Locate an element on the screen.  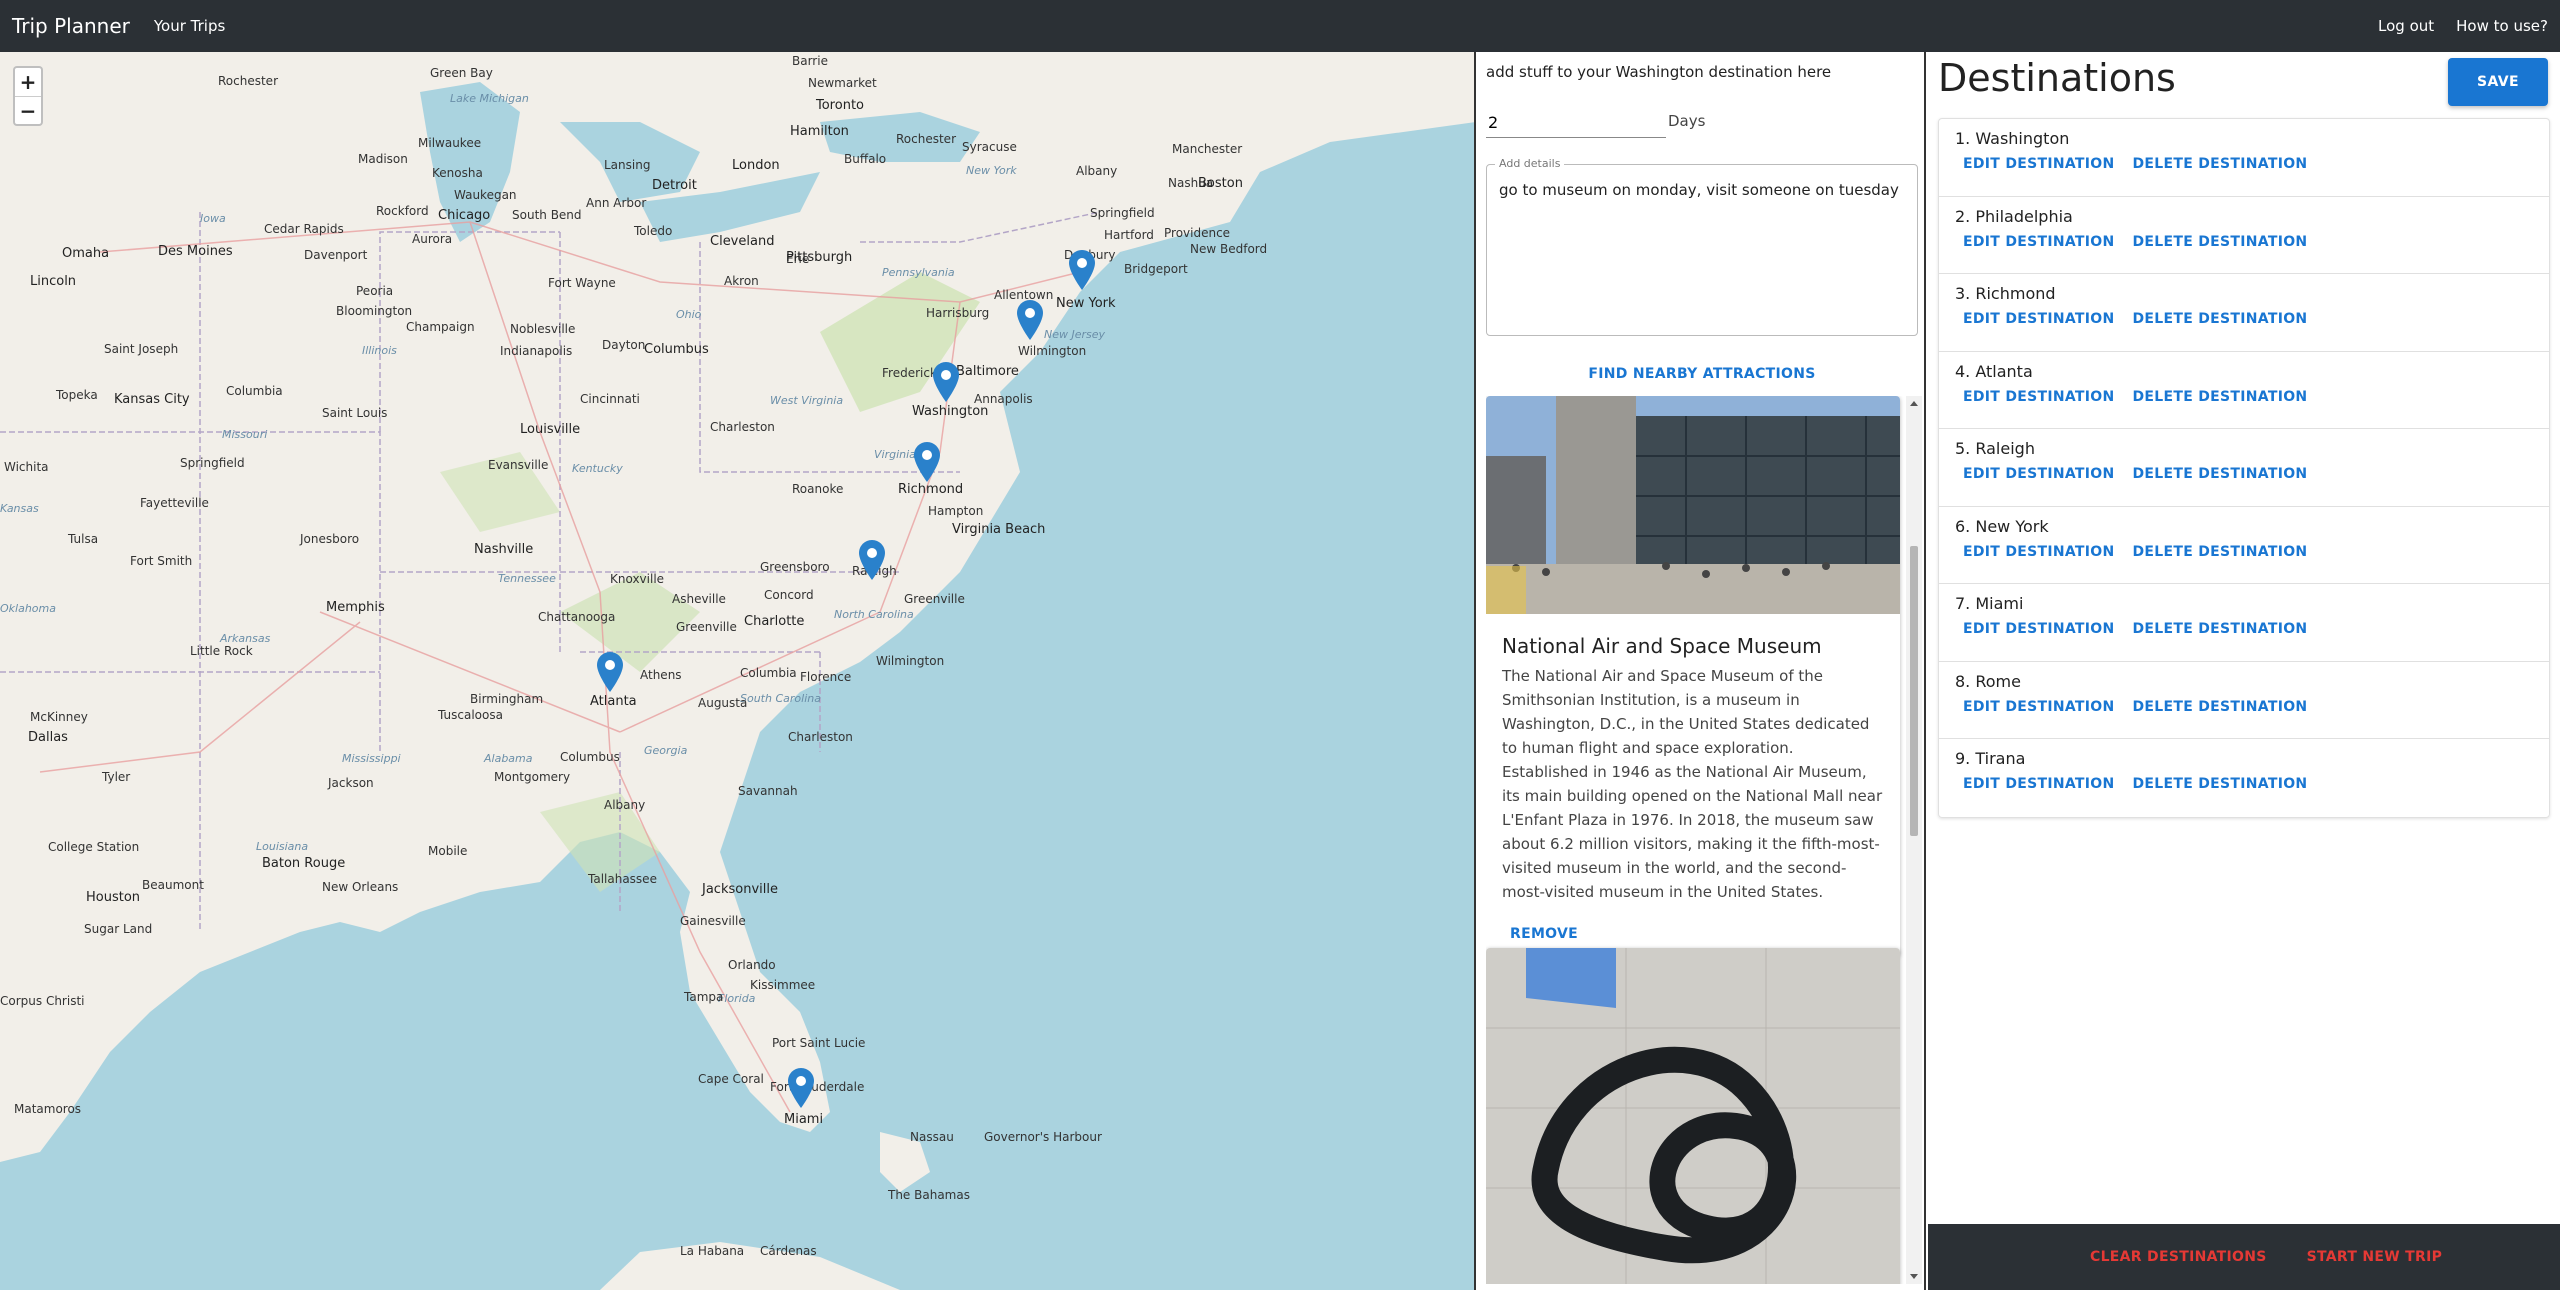
attractions-scrollbar is located at coordinates (1914, 840).